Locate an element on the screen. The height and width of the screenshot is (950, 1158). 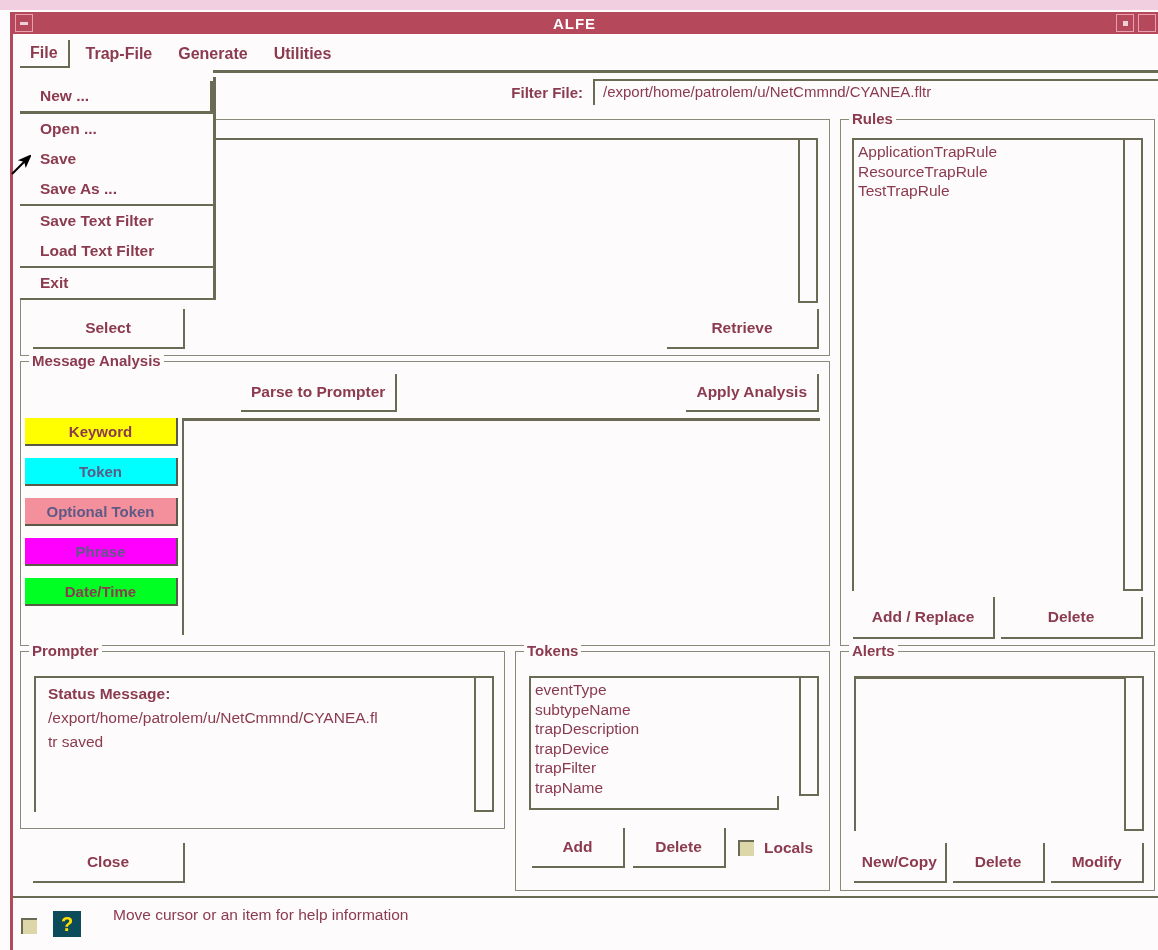
indicator-icon is located at coordinates (29, 926).